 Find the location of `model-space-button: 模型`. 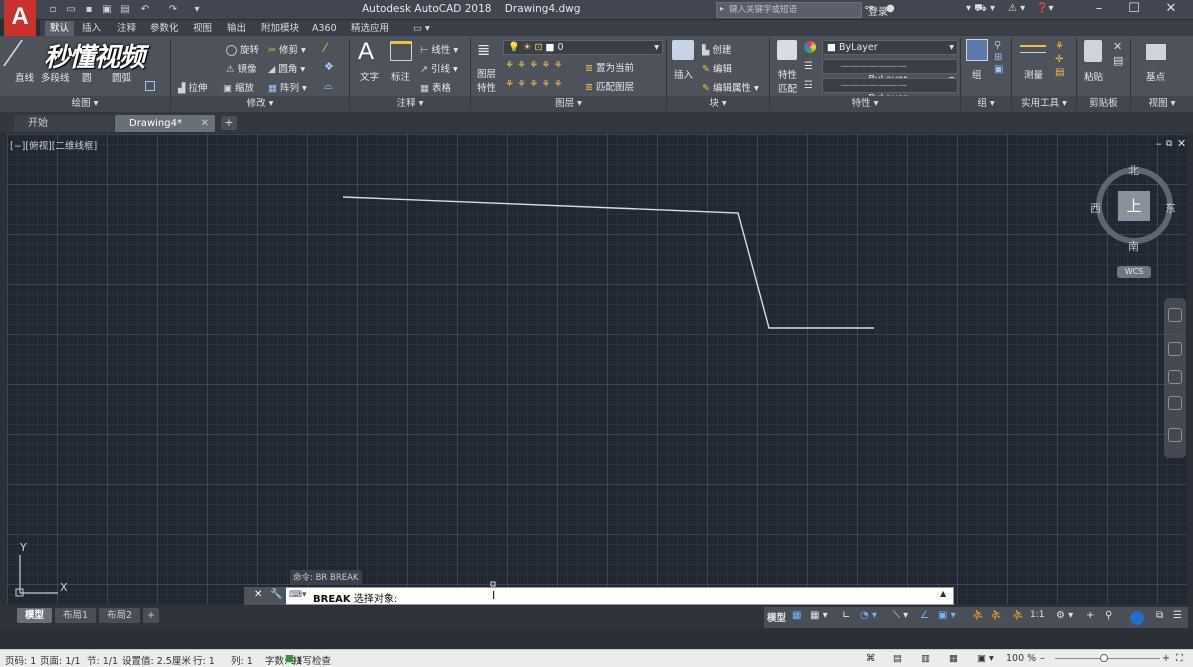

model-space-button: 模型 is located at coordinates (776, 617).